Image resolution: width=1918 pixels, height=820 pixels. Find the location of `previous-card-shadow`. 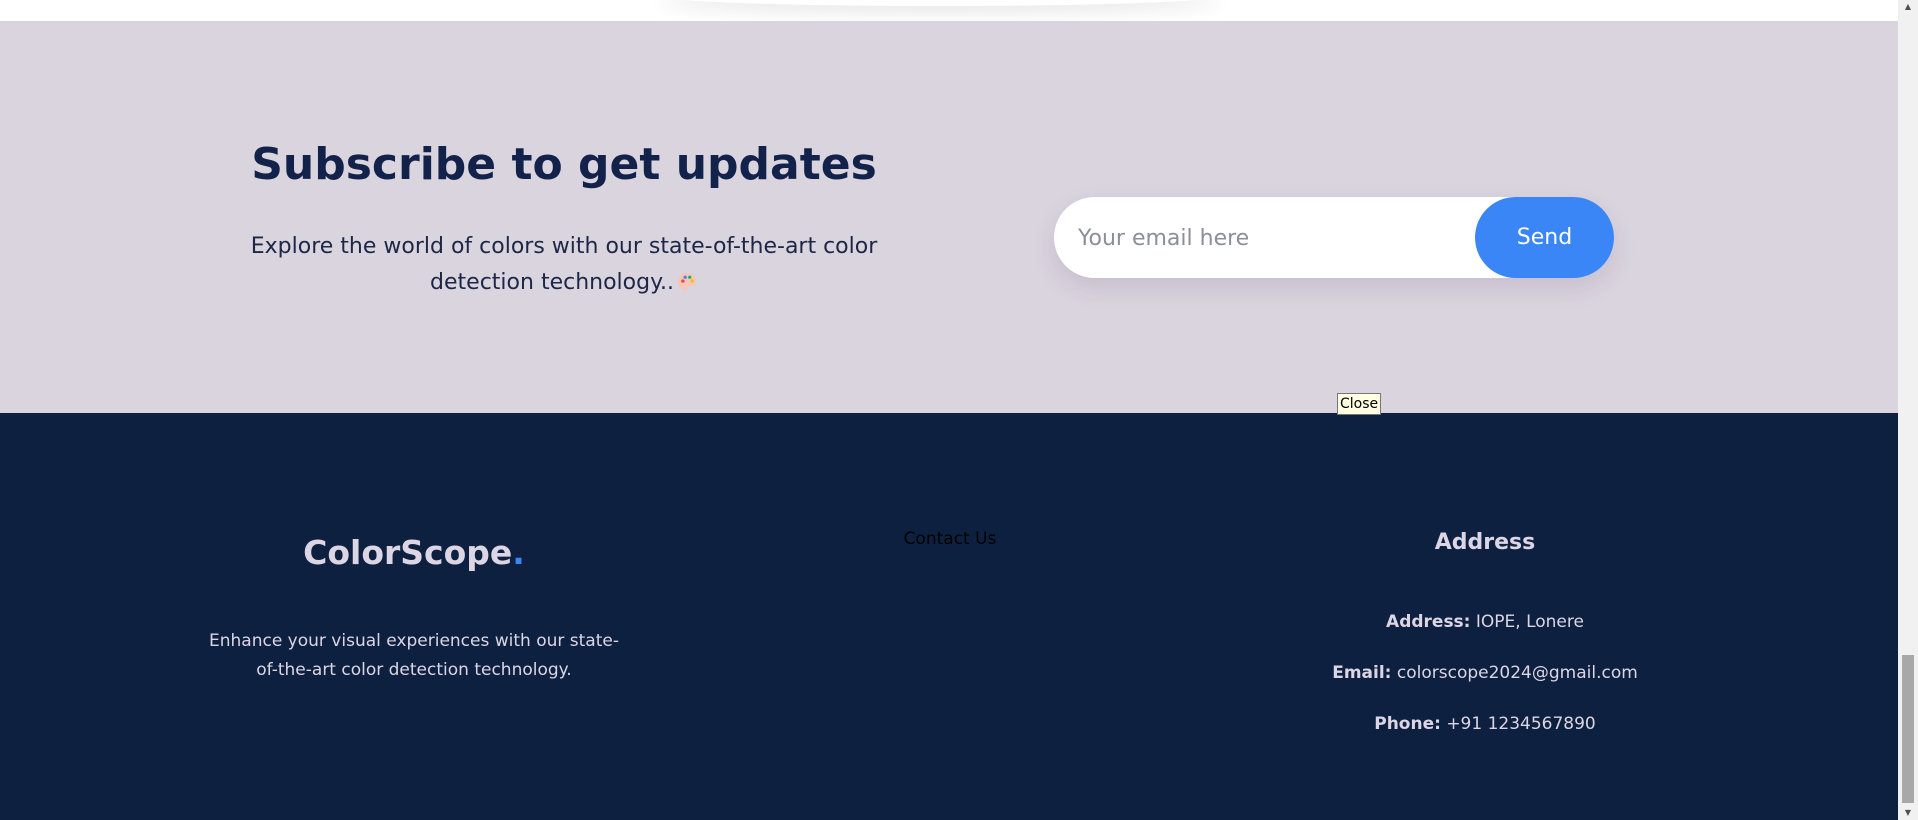

previous-card-shadow is located at coordinates (940, 3).